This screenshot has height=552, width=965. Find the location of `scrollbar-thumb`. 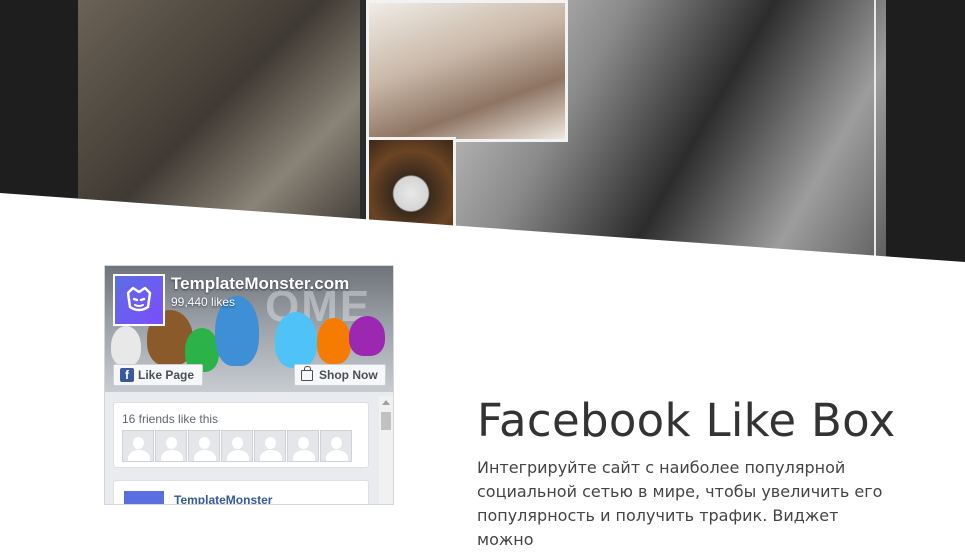

scrollbar-thumb is located at coordinates (386, 421).